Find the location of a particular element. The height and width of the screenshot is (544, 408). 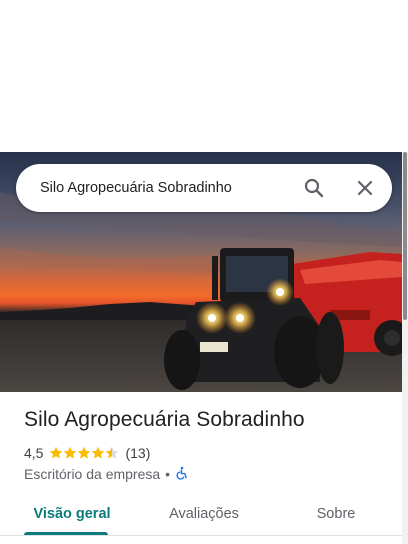

rating-row: 4,5 (13) is located at coordinates (87, 453).